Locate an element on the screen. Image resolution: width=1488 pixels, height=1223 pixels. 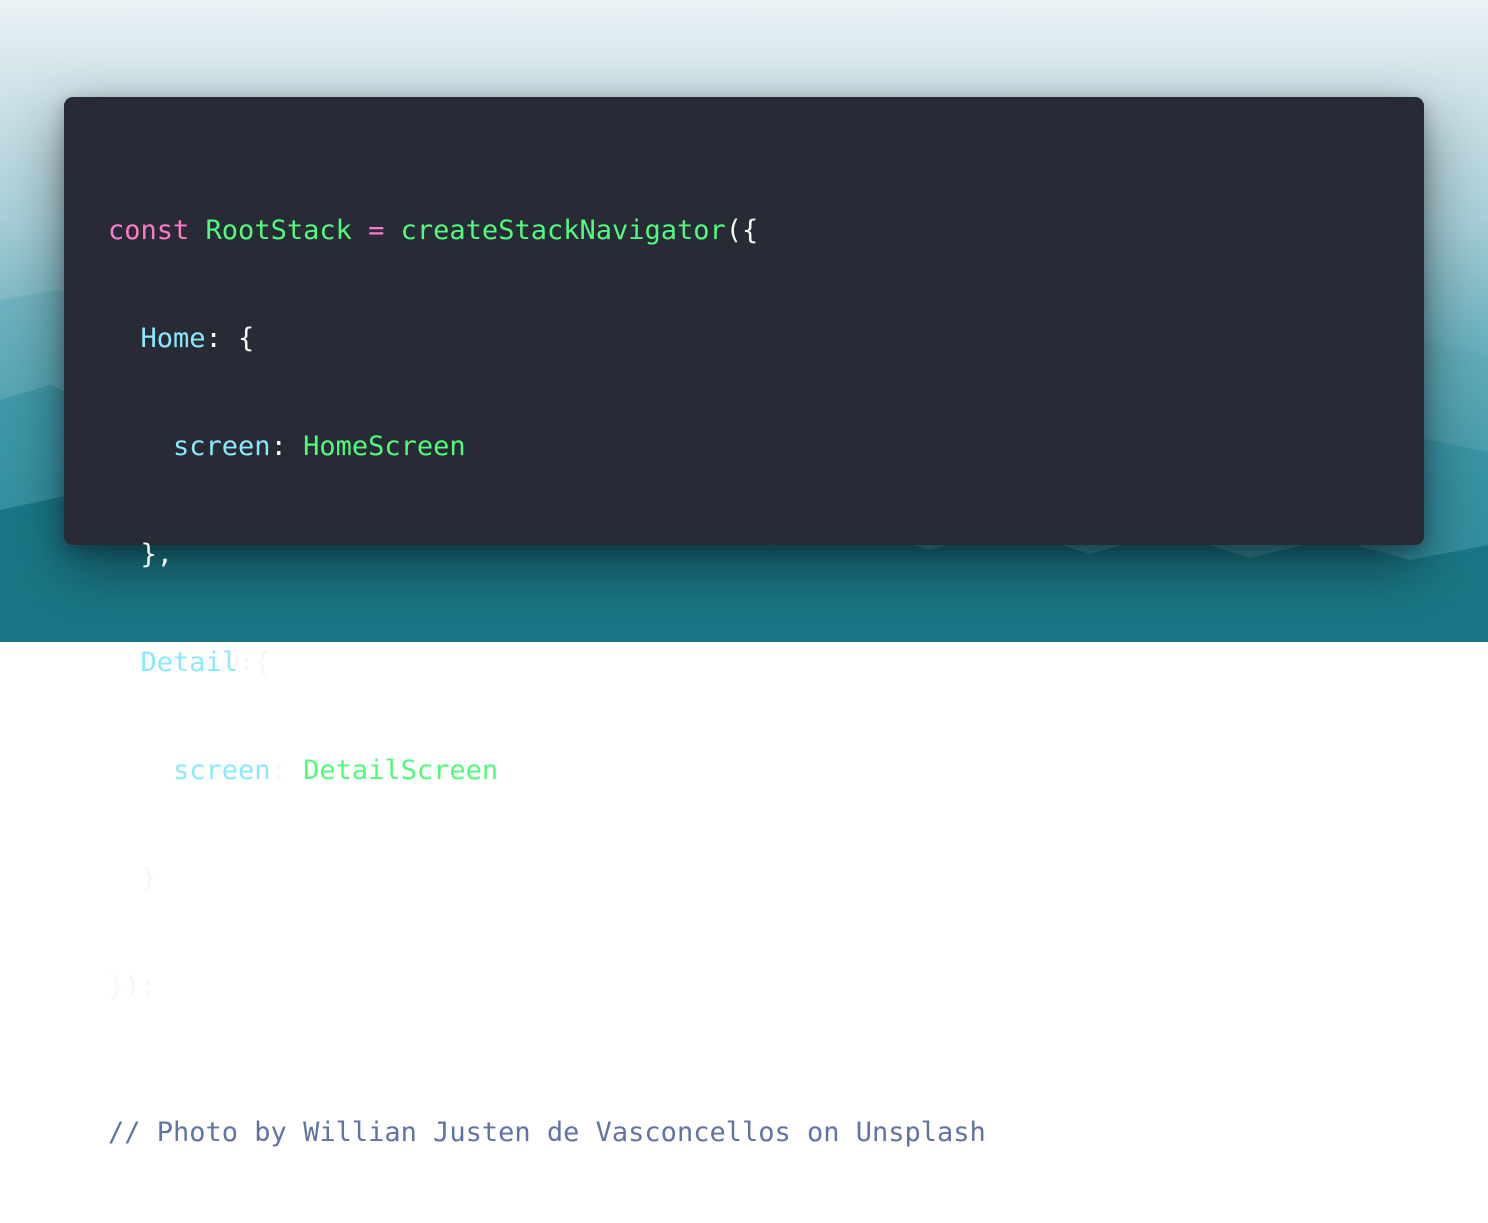
punctuation-token: } is located at coordinates (148, 878).